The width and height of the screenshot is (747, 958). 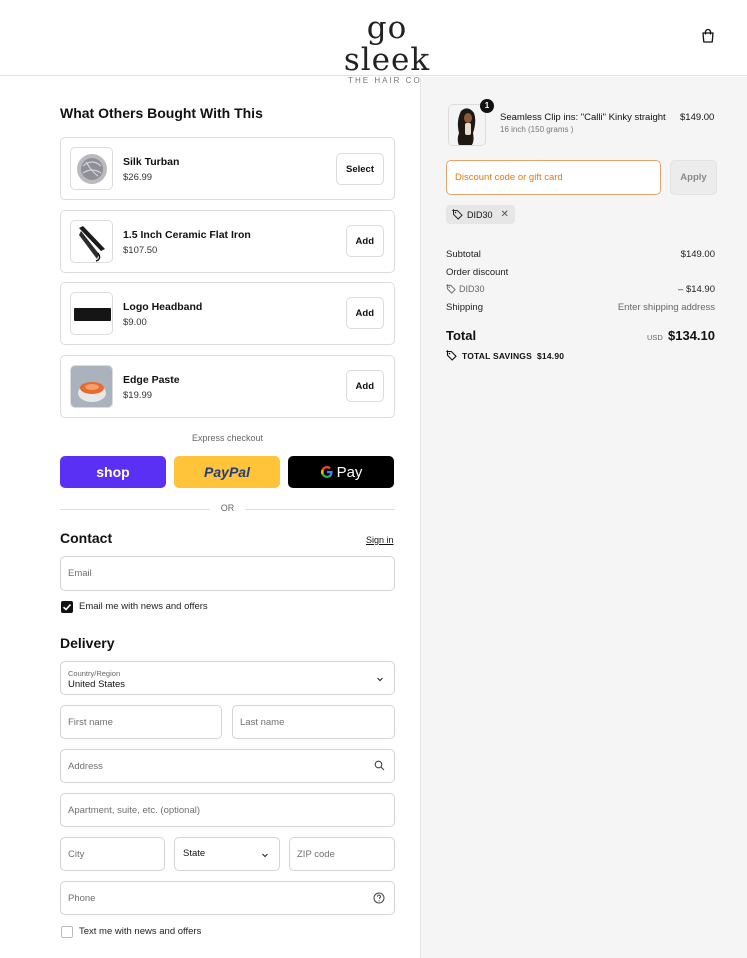 I want to click on remove-discount-icon: ✕, so click(x=505, y=214).